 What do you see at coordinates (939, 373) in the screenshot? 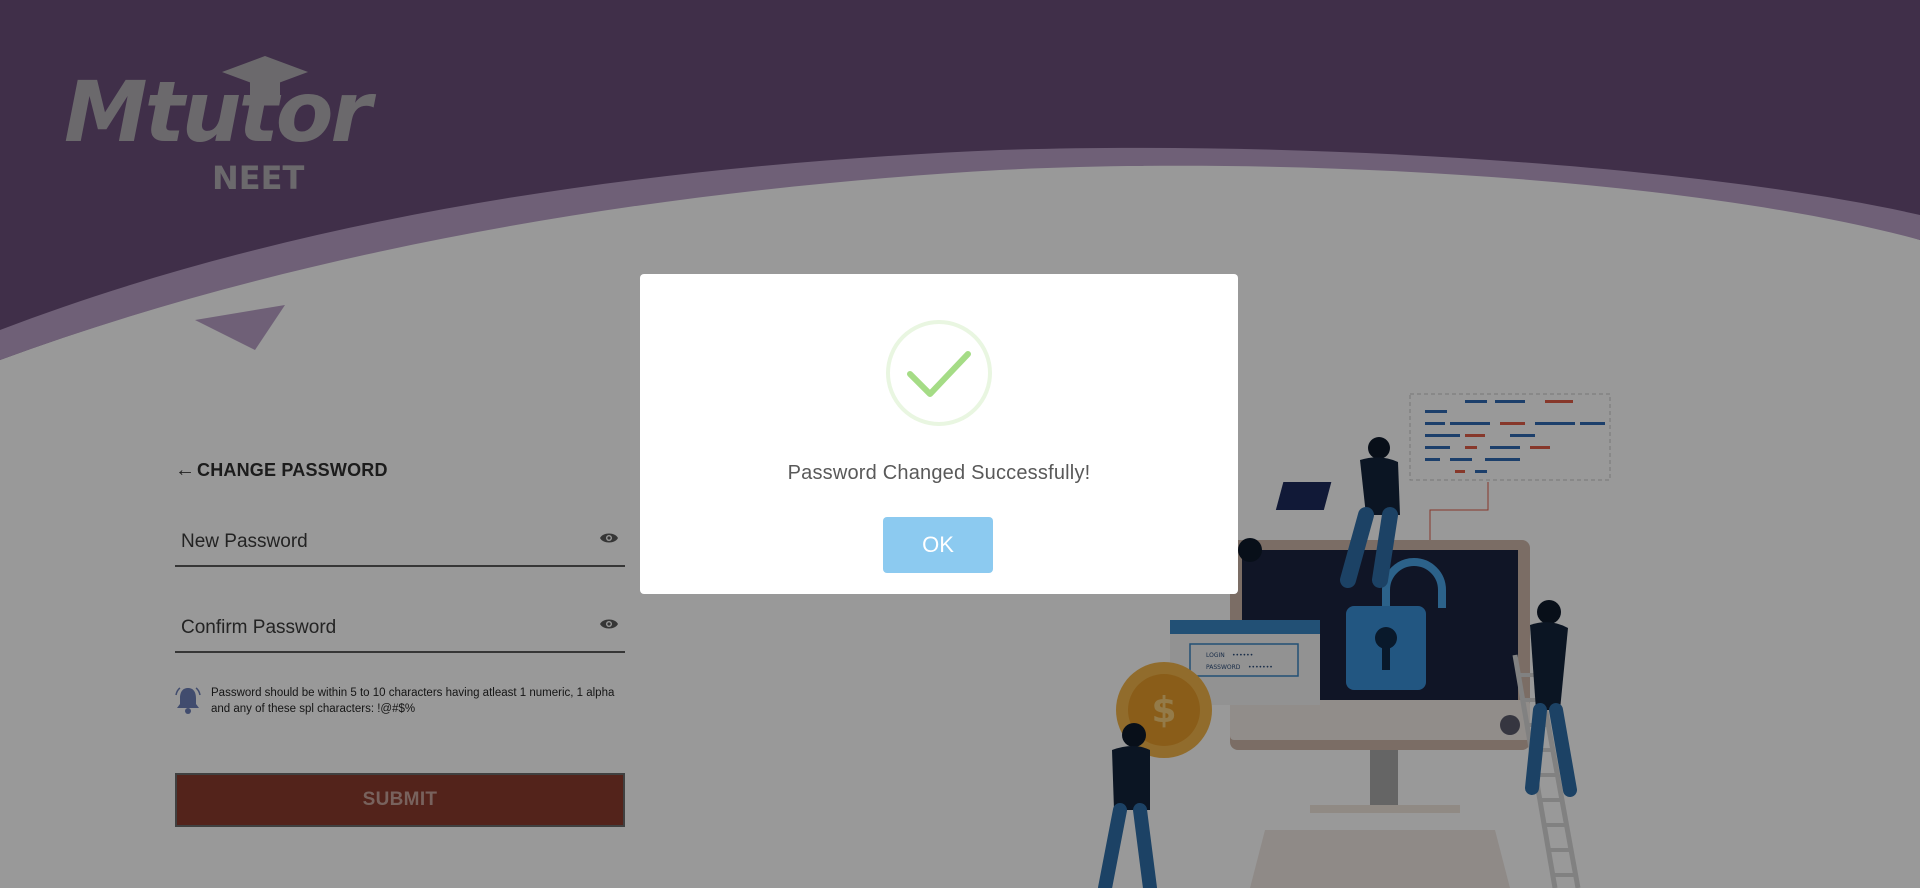
I see `check-icon` at bounding box center [939, 373].